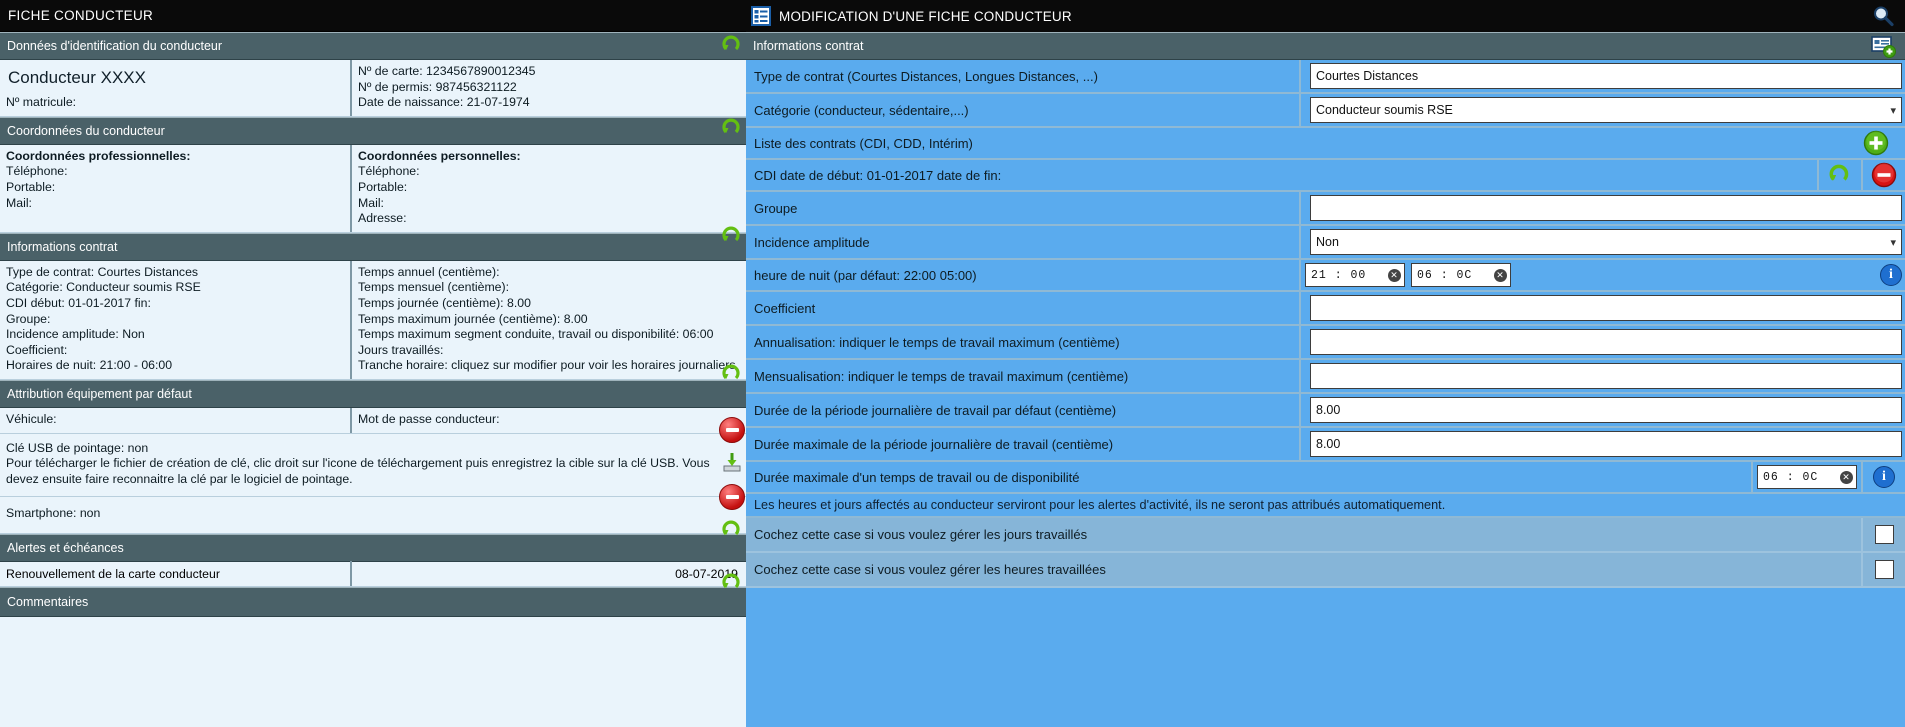  Describe the element at coordinates (732, 45) in the screenshot. I see `refresh-identification-button` at that location.